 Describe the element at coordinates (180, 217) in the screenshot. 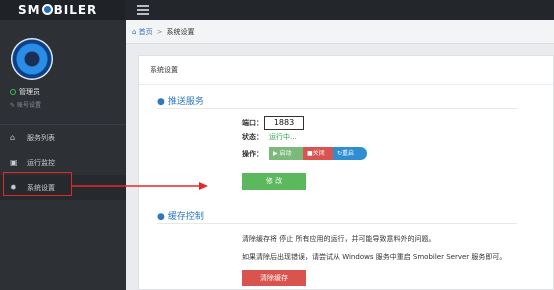

I see `cache-control-title: ● 缓存控制` at that location.